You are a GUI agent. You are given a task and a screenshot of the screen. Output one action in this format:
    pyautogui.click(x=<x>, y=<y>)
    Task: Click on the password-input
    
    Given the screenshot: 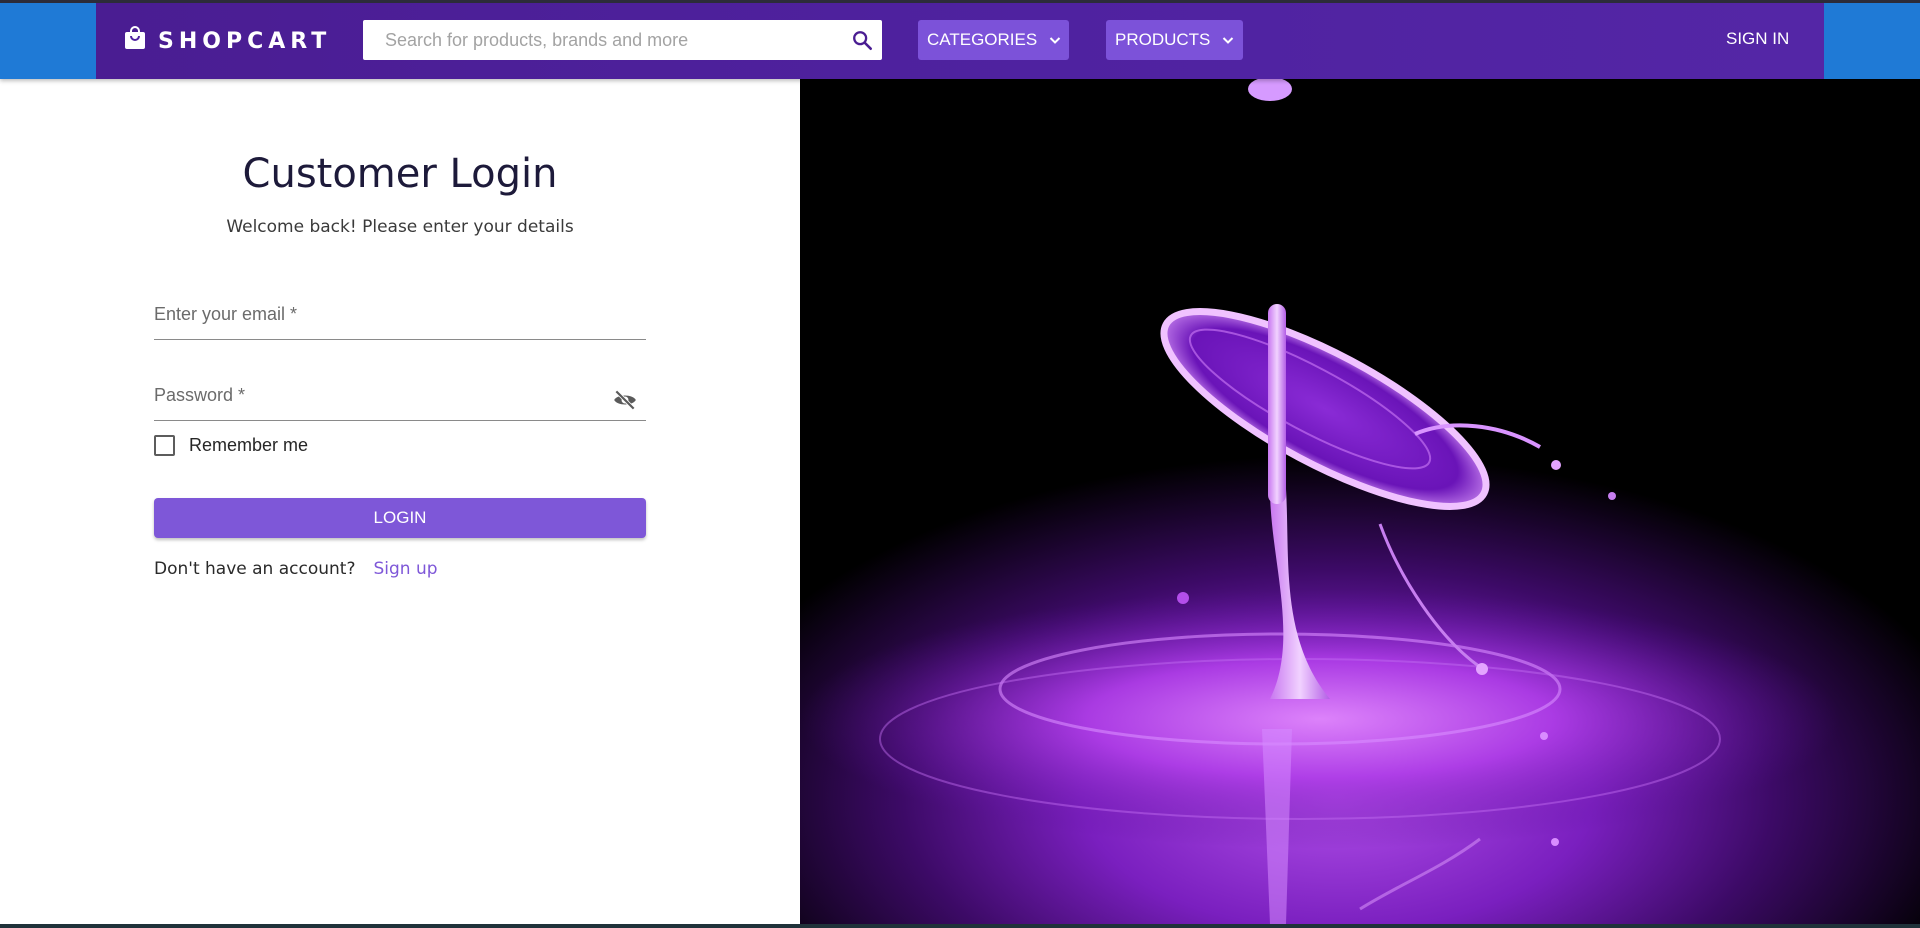 What is the action you would take?
    pyautogui.click(x=400, y=398)
    